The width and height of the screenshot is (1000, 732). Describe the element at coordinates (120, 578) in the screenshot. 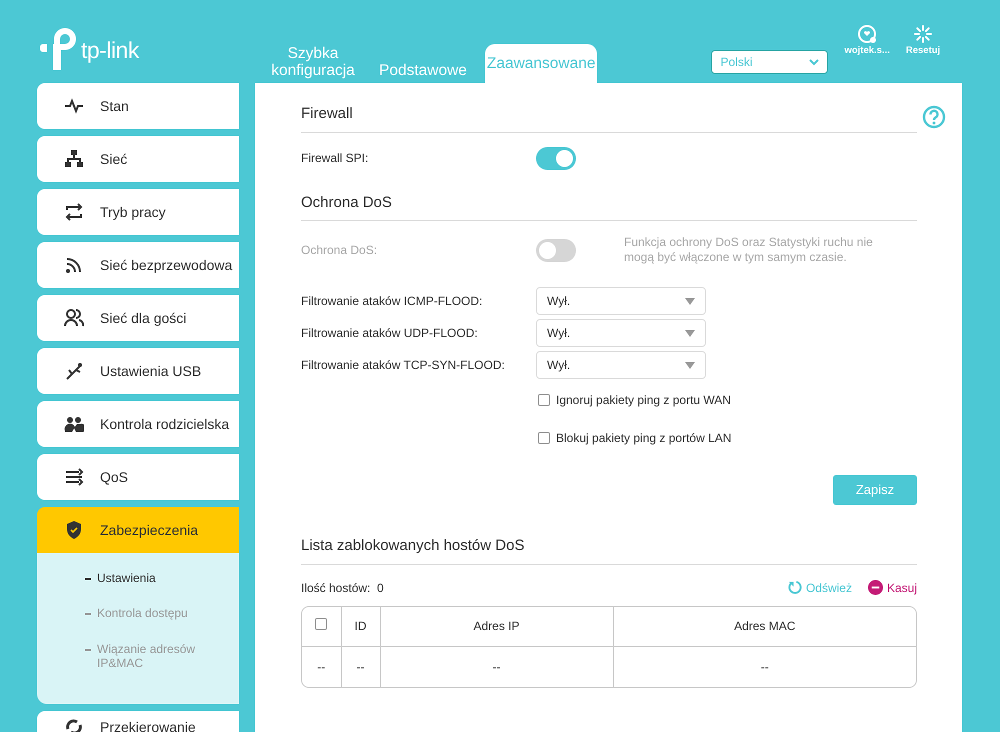

I see `submenu-item: Ustawienia` at that location.